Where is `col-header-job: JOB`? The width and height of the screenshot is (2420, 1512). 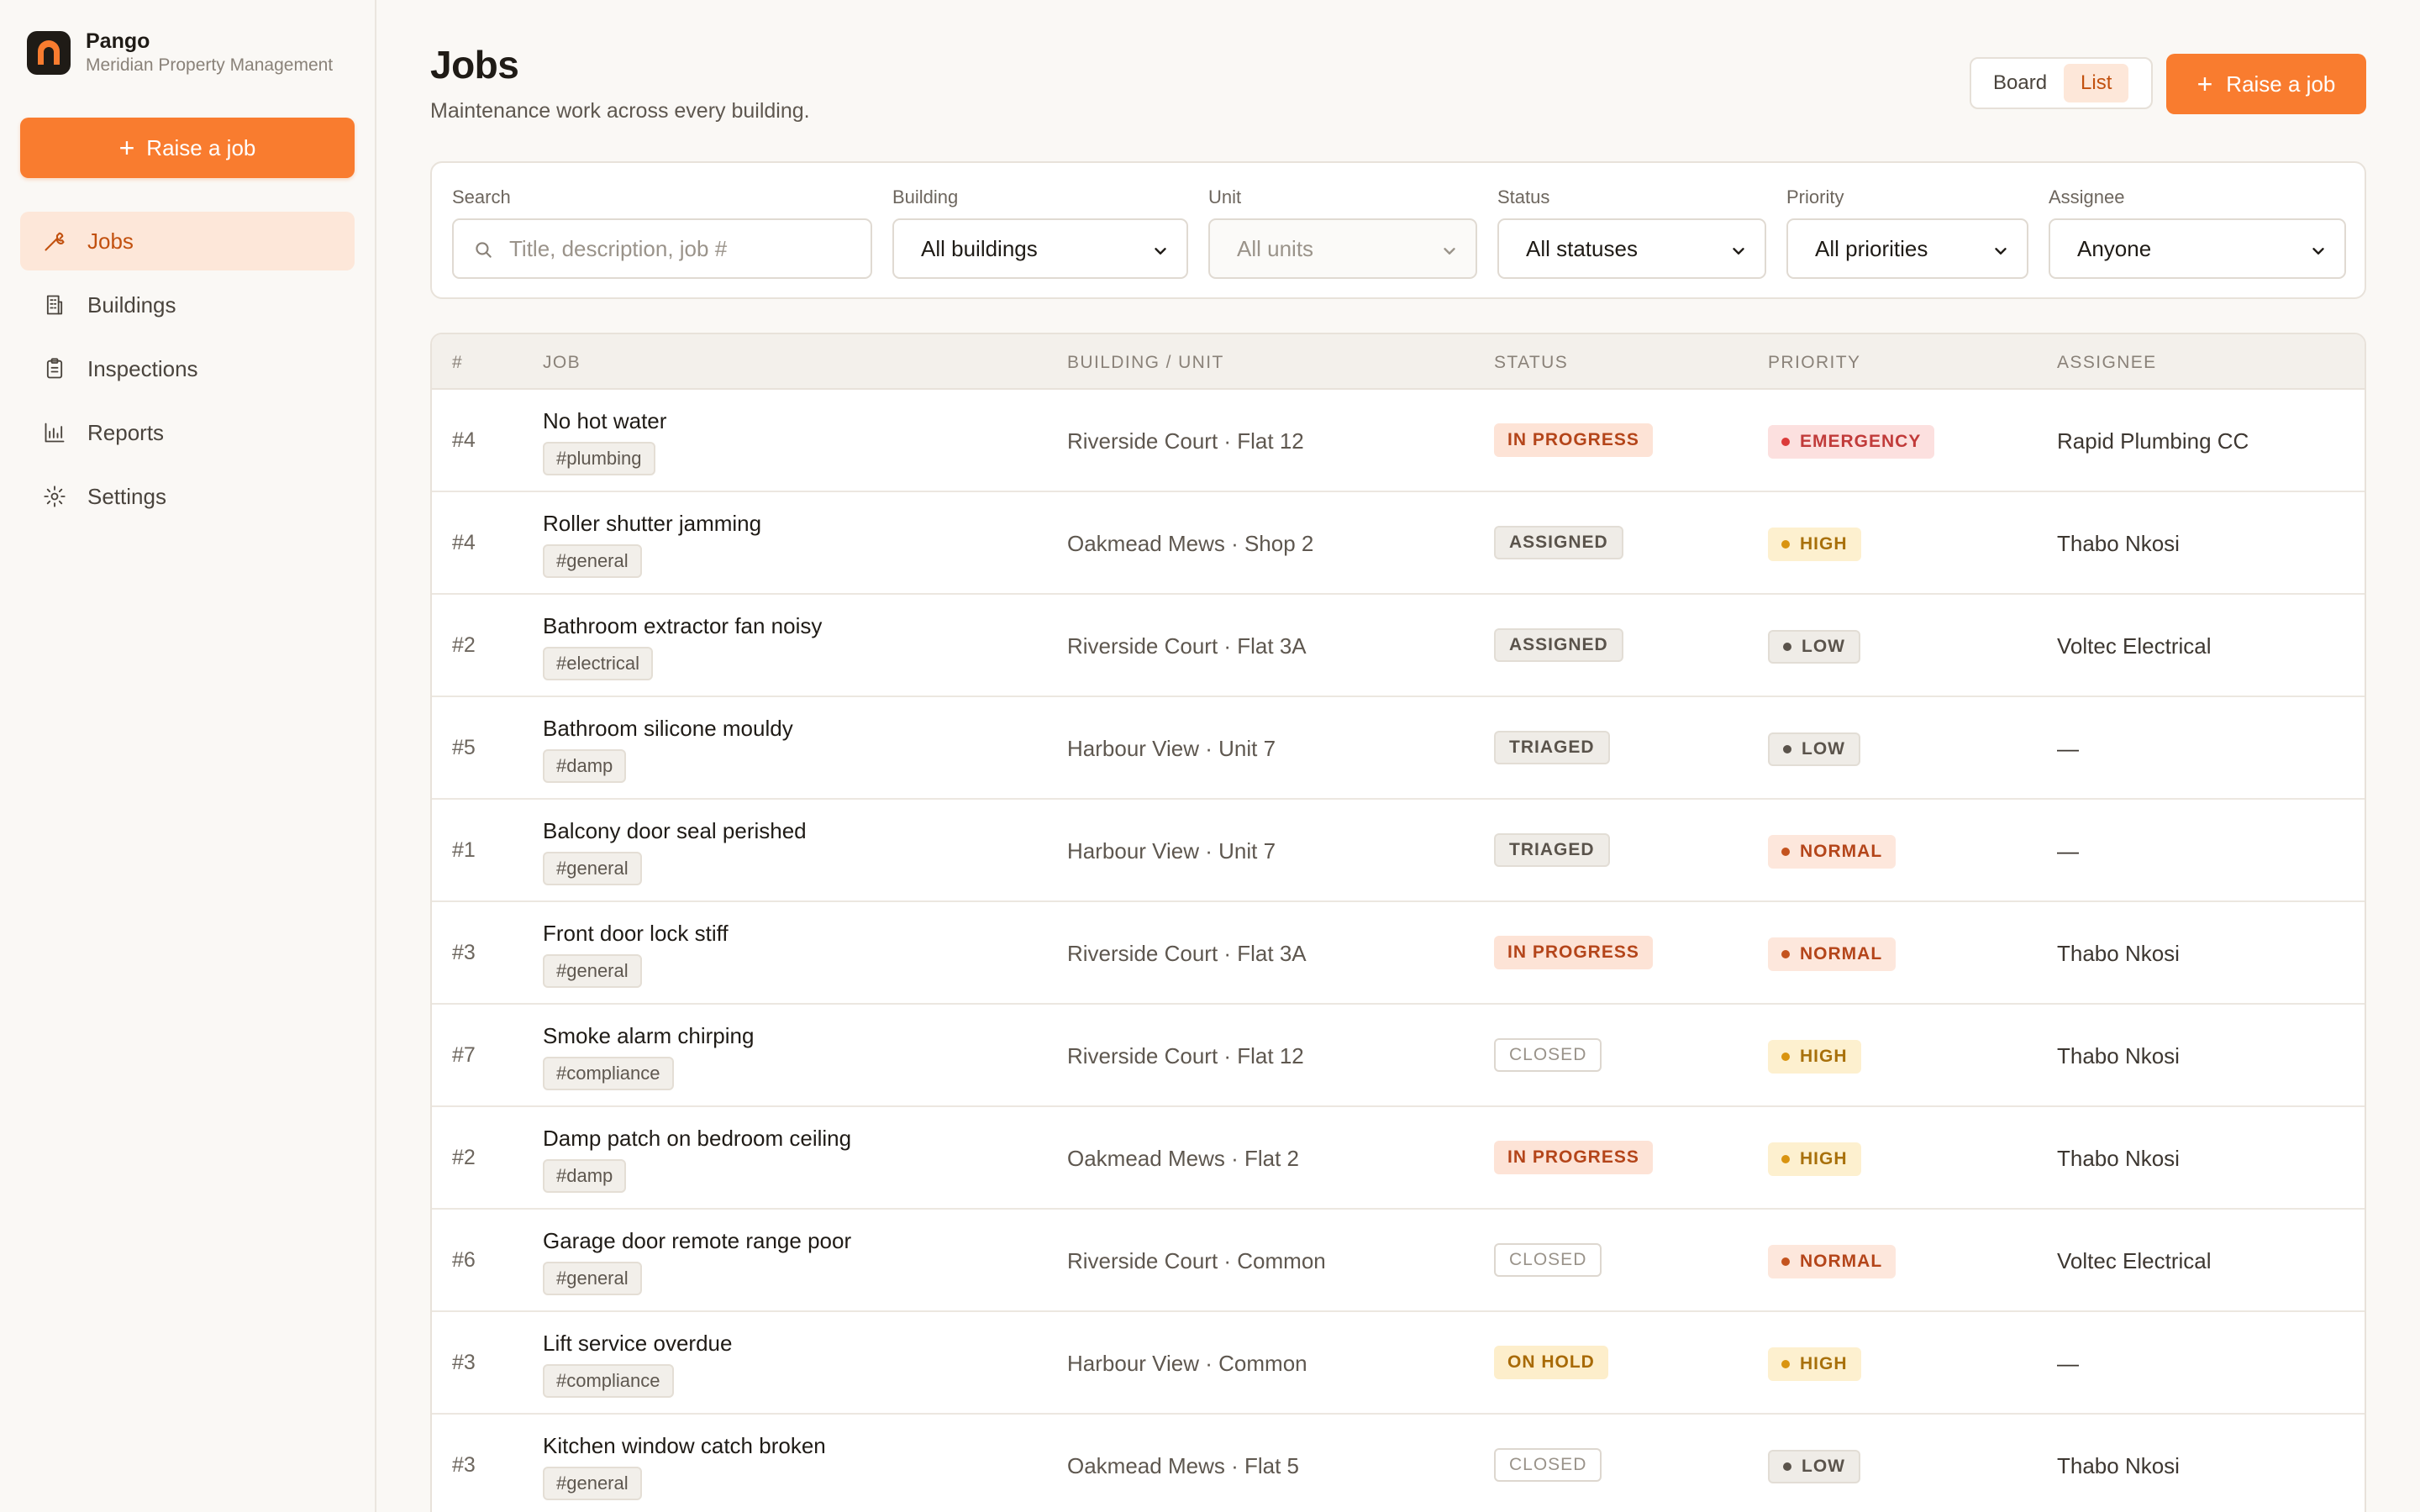 col-header-job: JOB is located at coordinates (562, 363).